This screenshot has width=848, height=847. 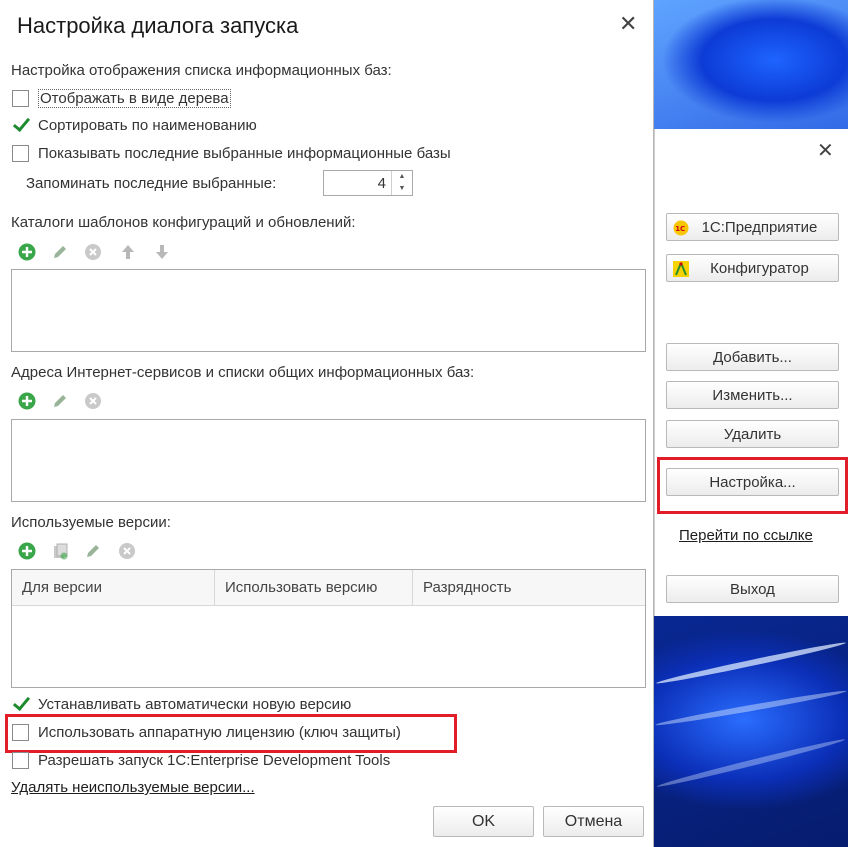 I want to click on internet-services-list, so click(x=328, y=460).